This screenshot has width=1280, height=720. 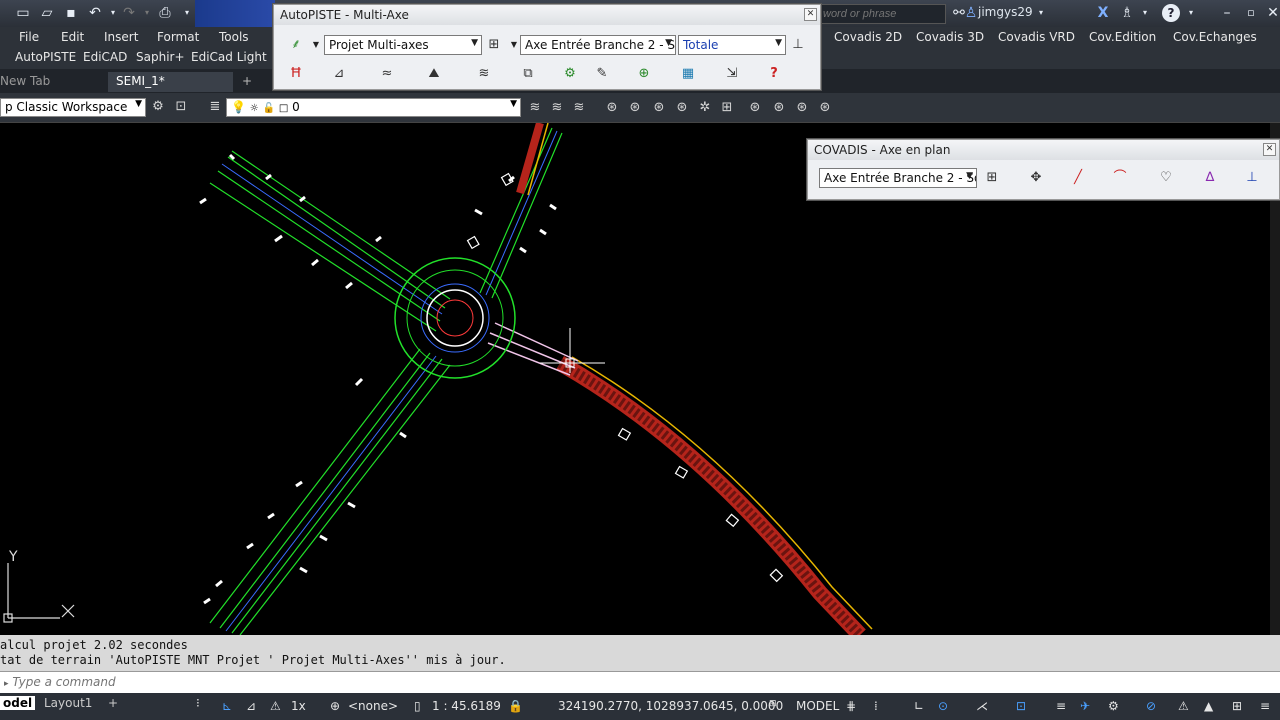 I want to click on viewport-icon: ▯, so click(x=417, y=706).